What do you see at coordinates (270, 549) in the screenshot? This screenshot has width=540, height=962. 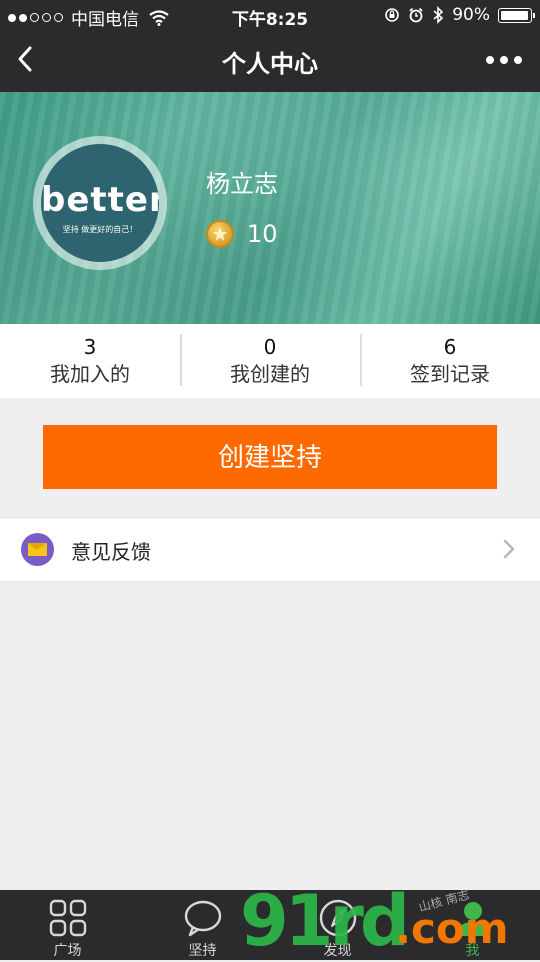 I see `feedback-row: 意见反馈` at bounding box center [270, 549].